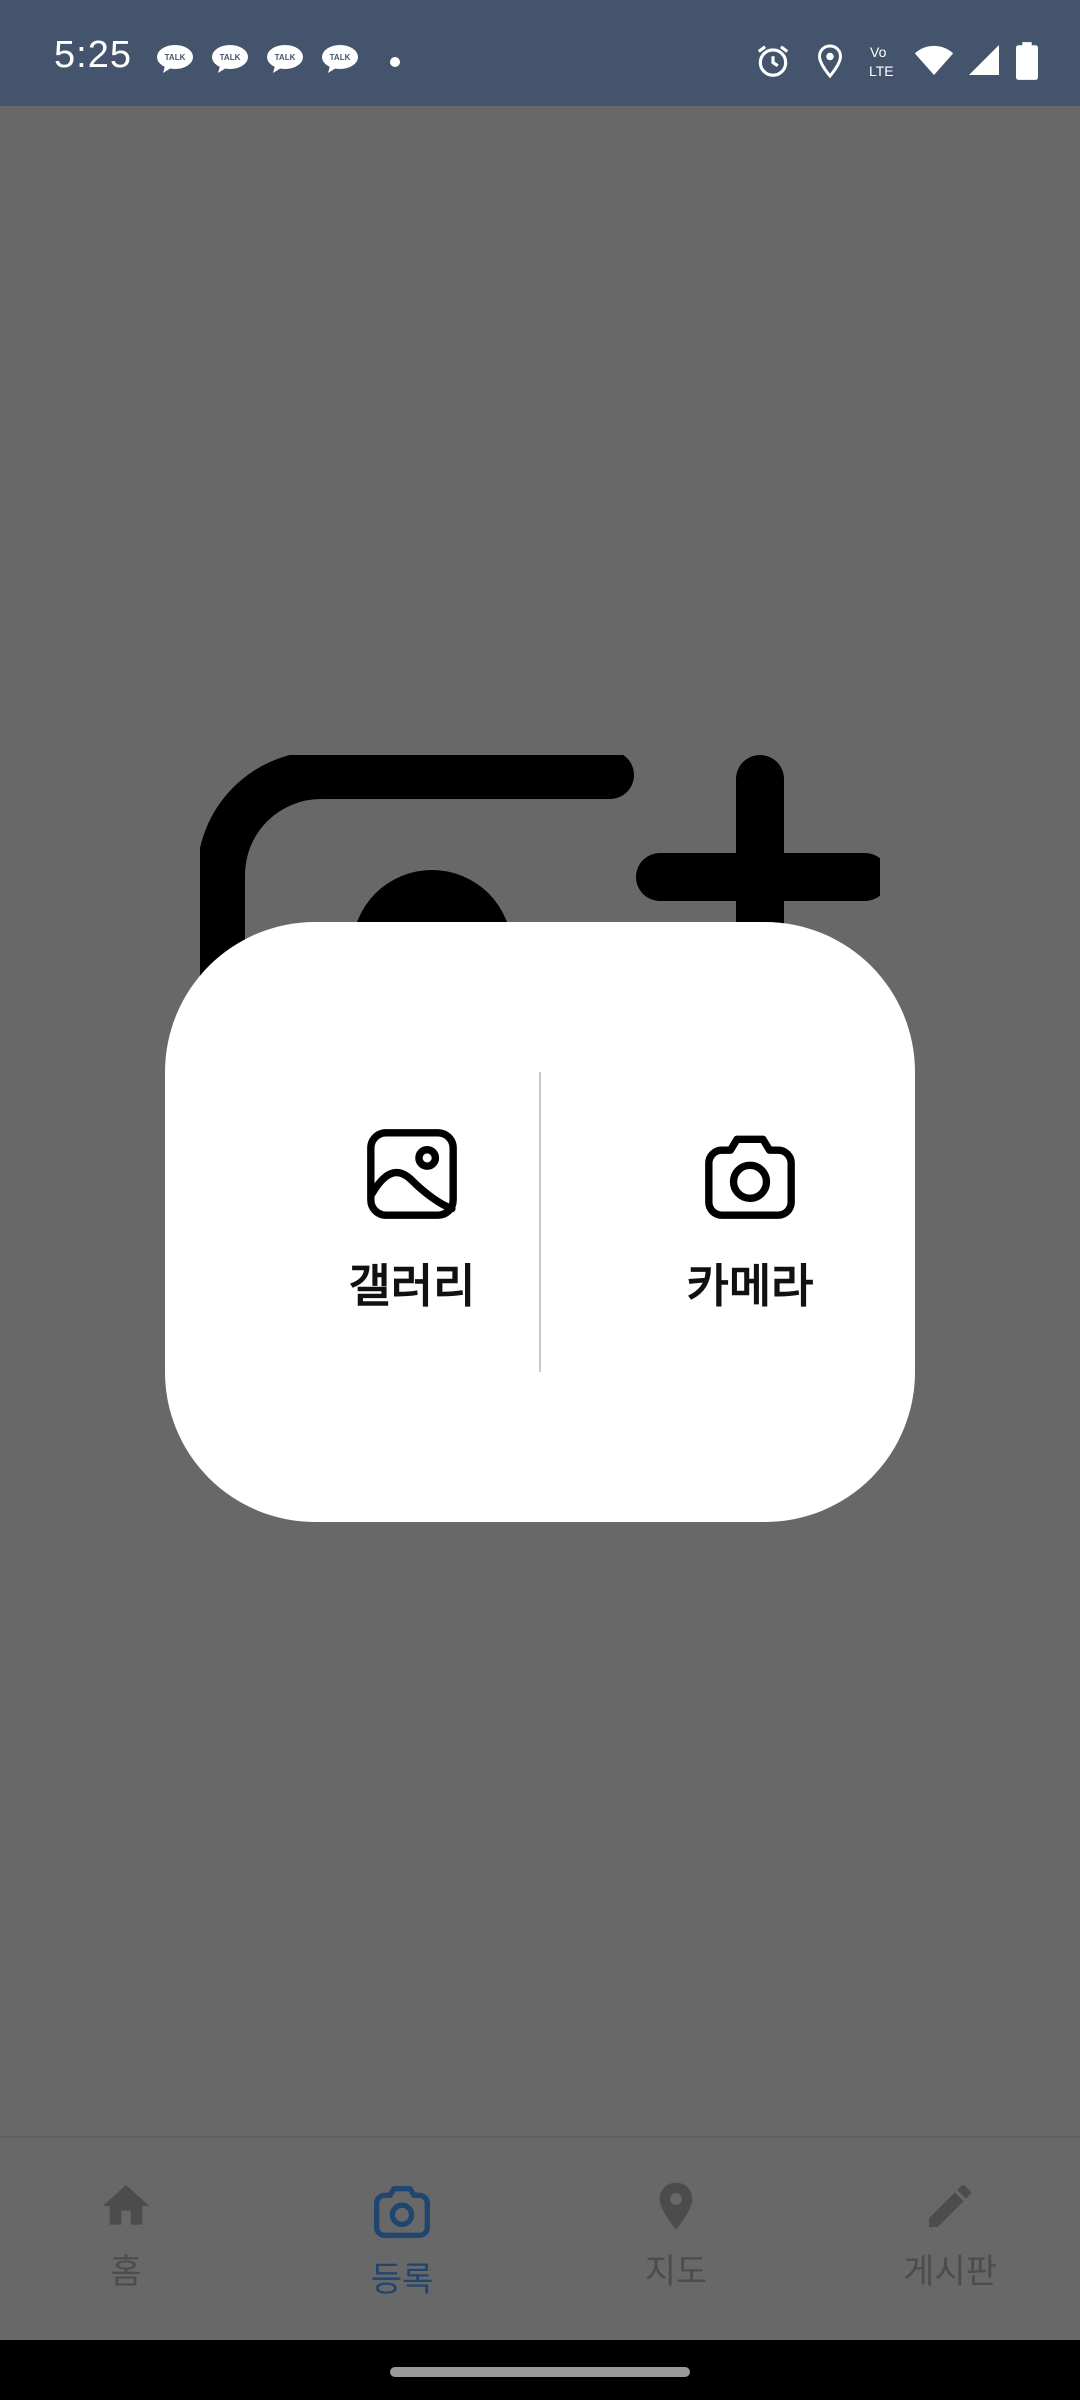 This screenshot has height=2400, width=1080. What do you see at coordinates (881, 71) in the screenshot?
I see `volte-icon-bottom-text: LTE` at bounding box center [881, 71].